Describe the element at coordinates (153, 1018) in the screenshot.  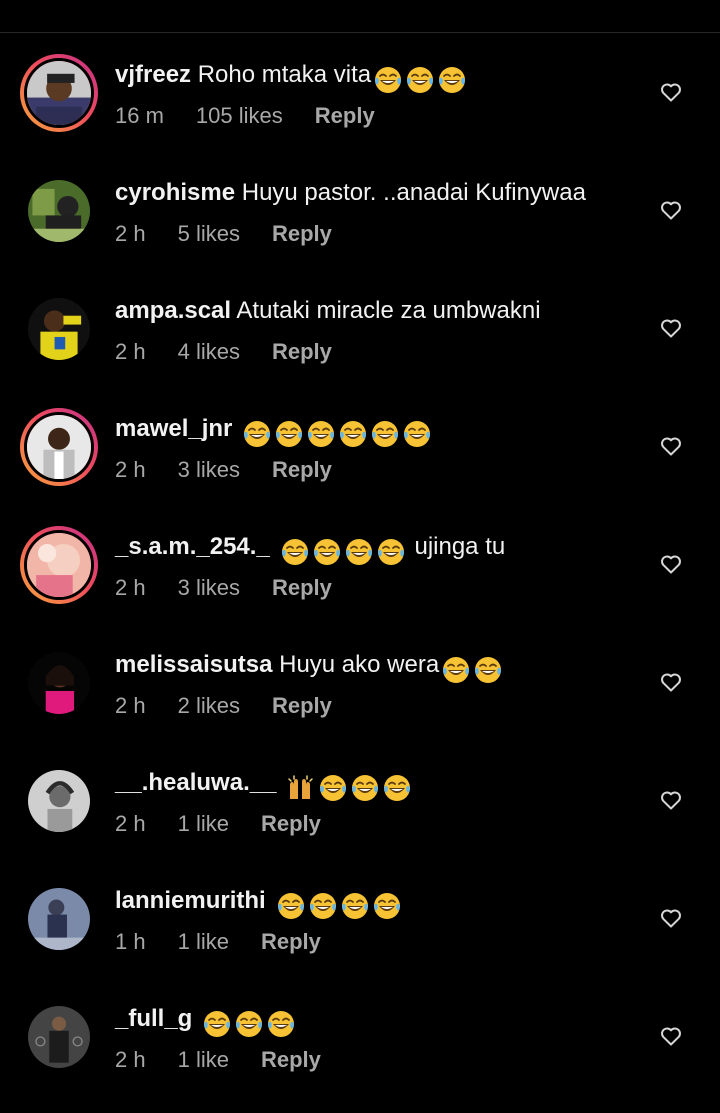
I see `comment-username: _full_g` at that location.